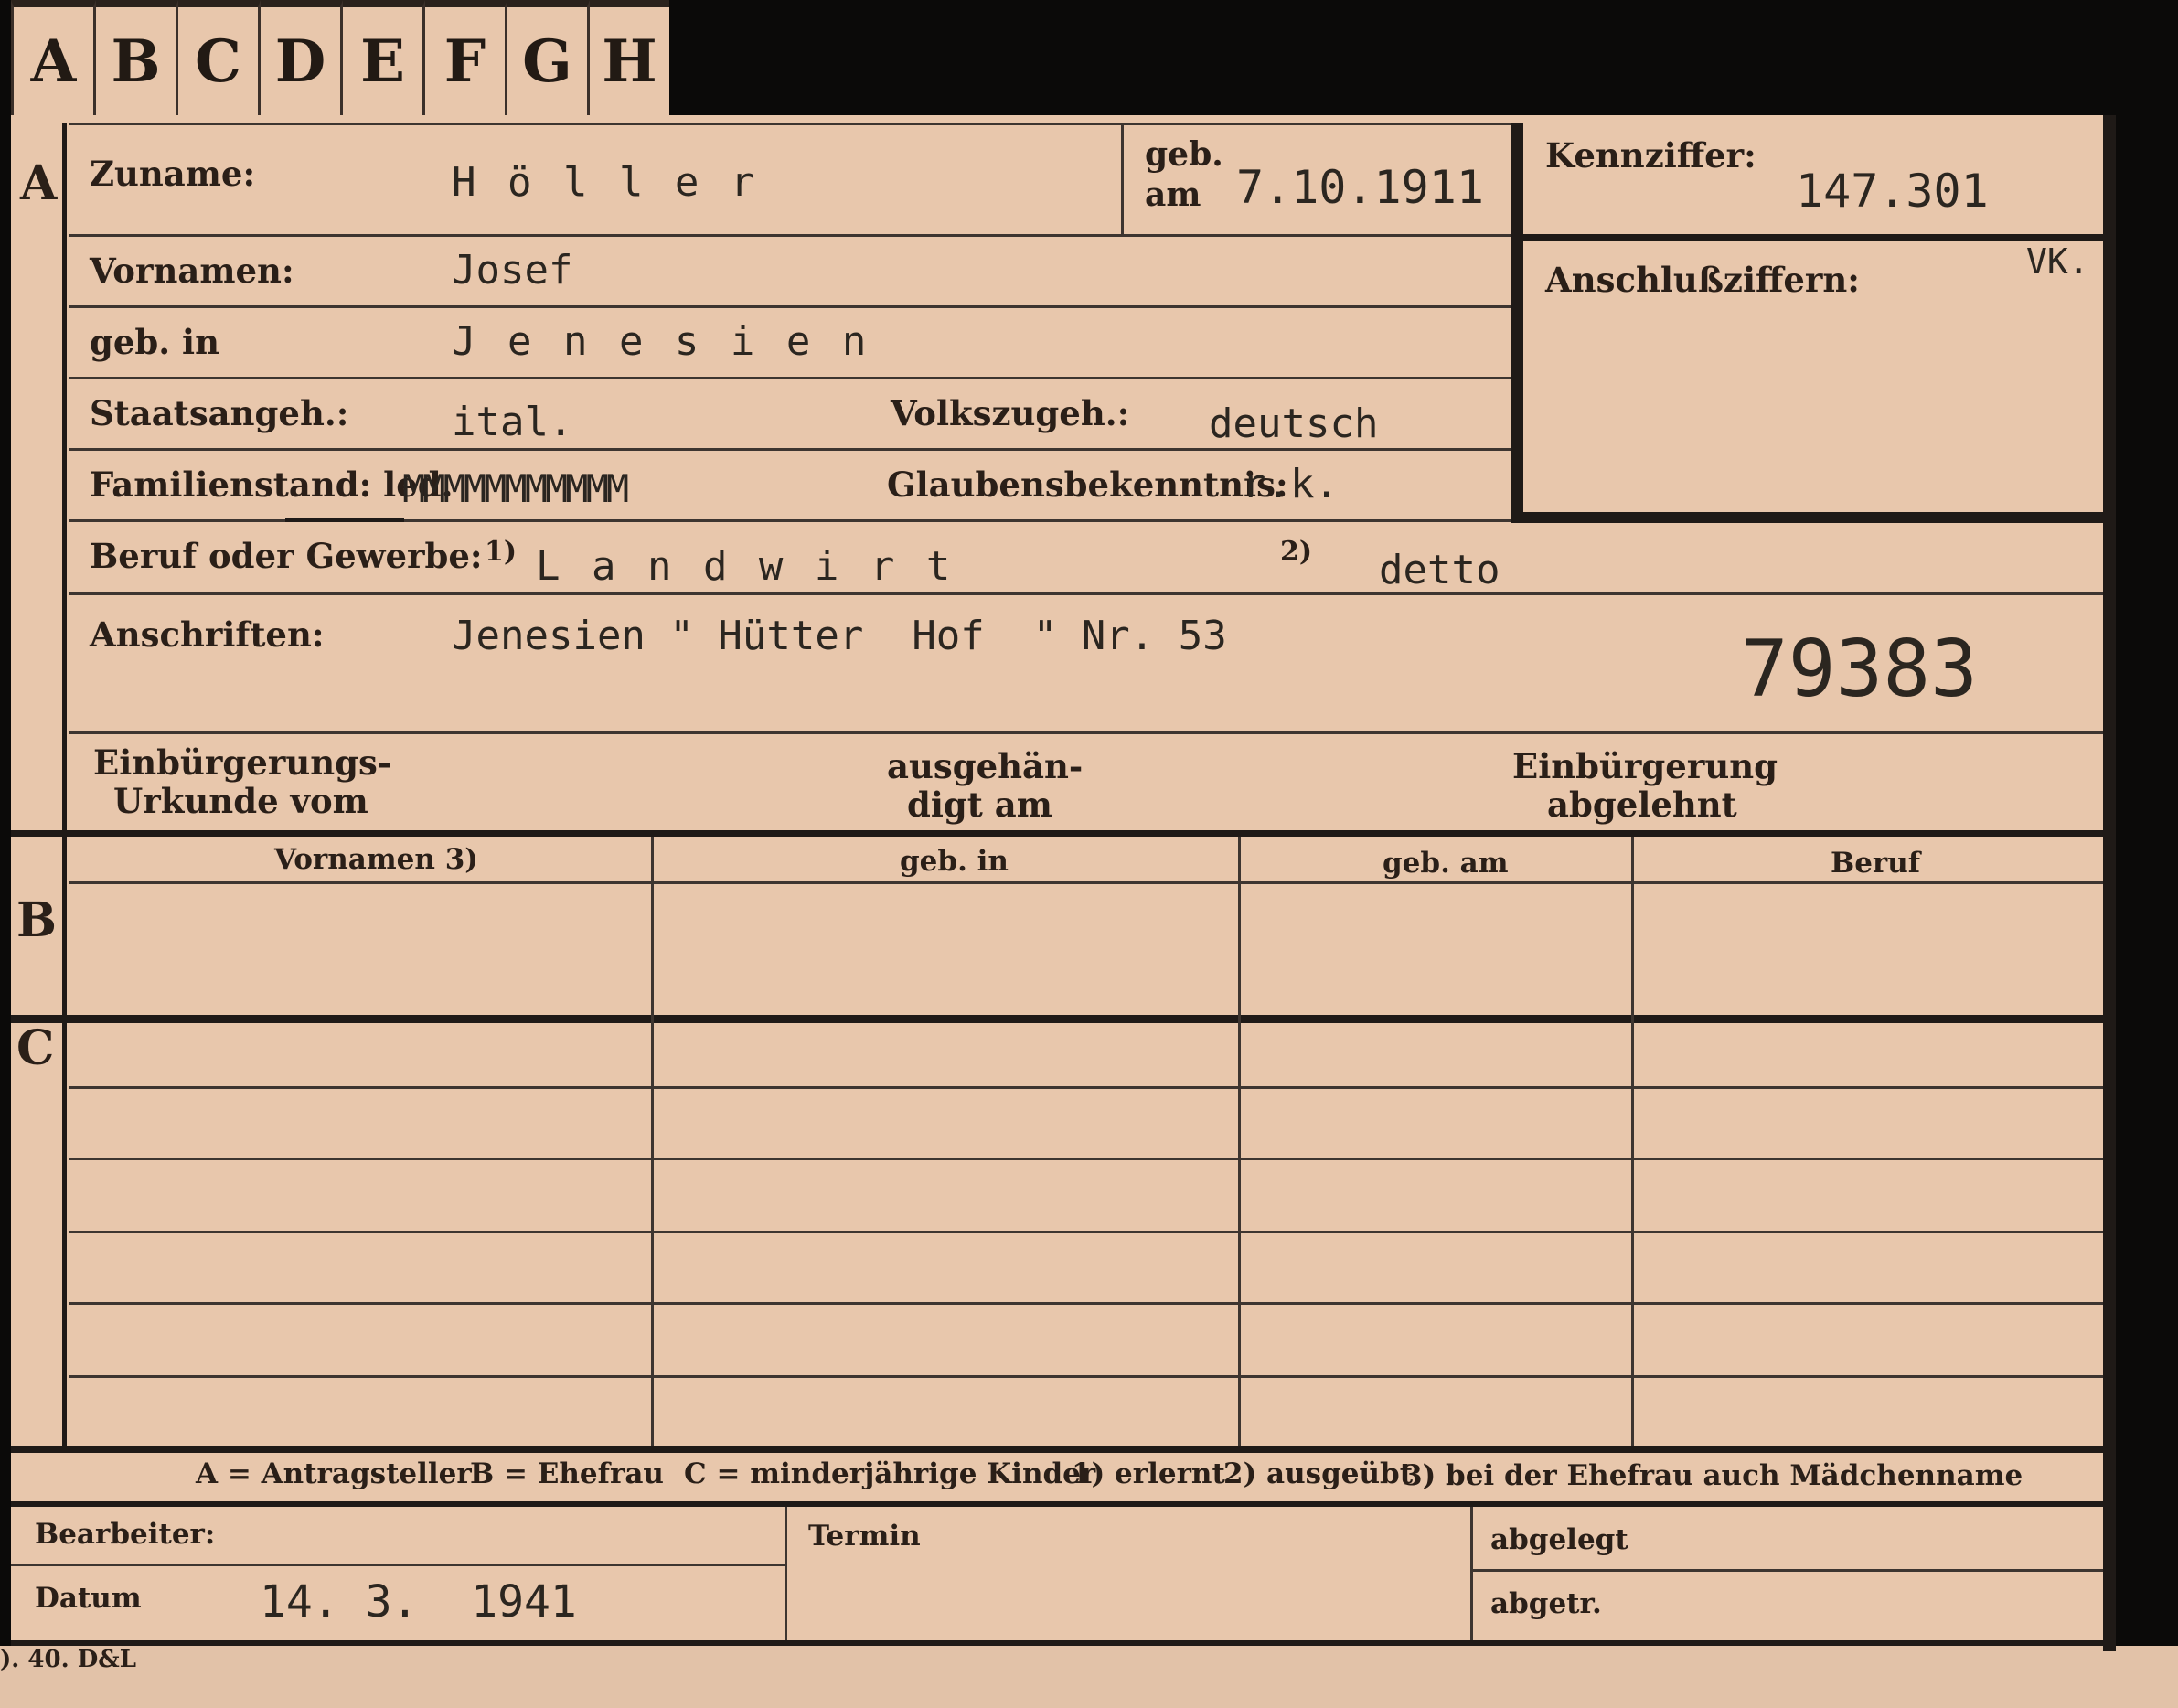 This screenshot has height=1708, width=2178. I want to click on anschlussziffern-label: Anschlußziffern:, so click(1703, 280).